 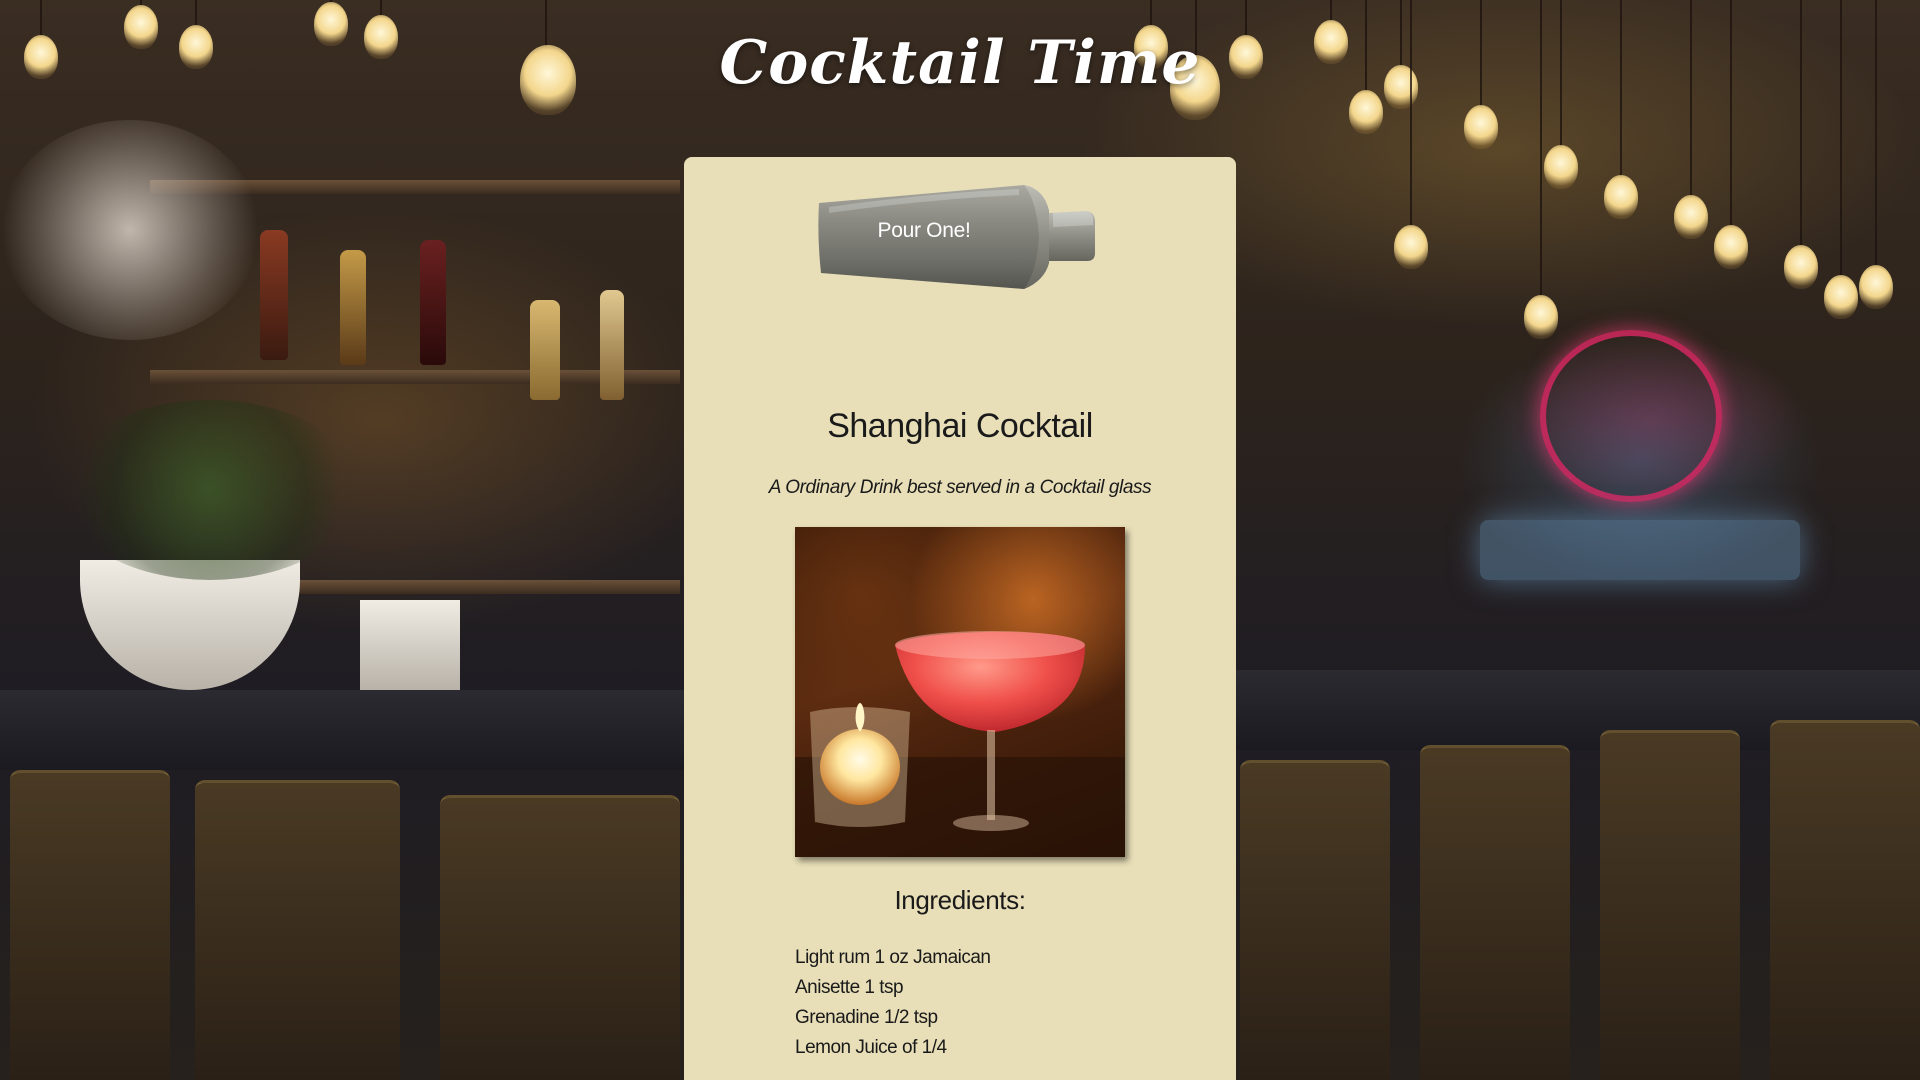 I want to click on plant-leaves, so click(x=210, y=490).